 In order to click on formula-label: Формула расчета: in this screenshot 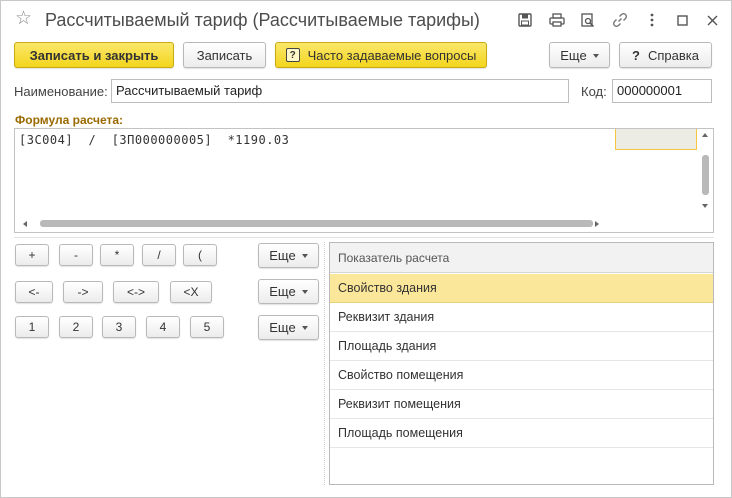, I will do `click(69, 120)`.